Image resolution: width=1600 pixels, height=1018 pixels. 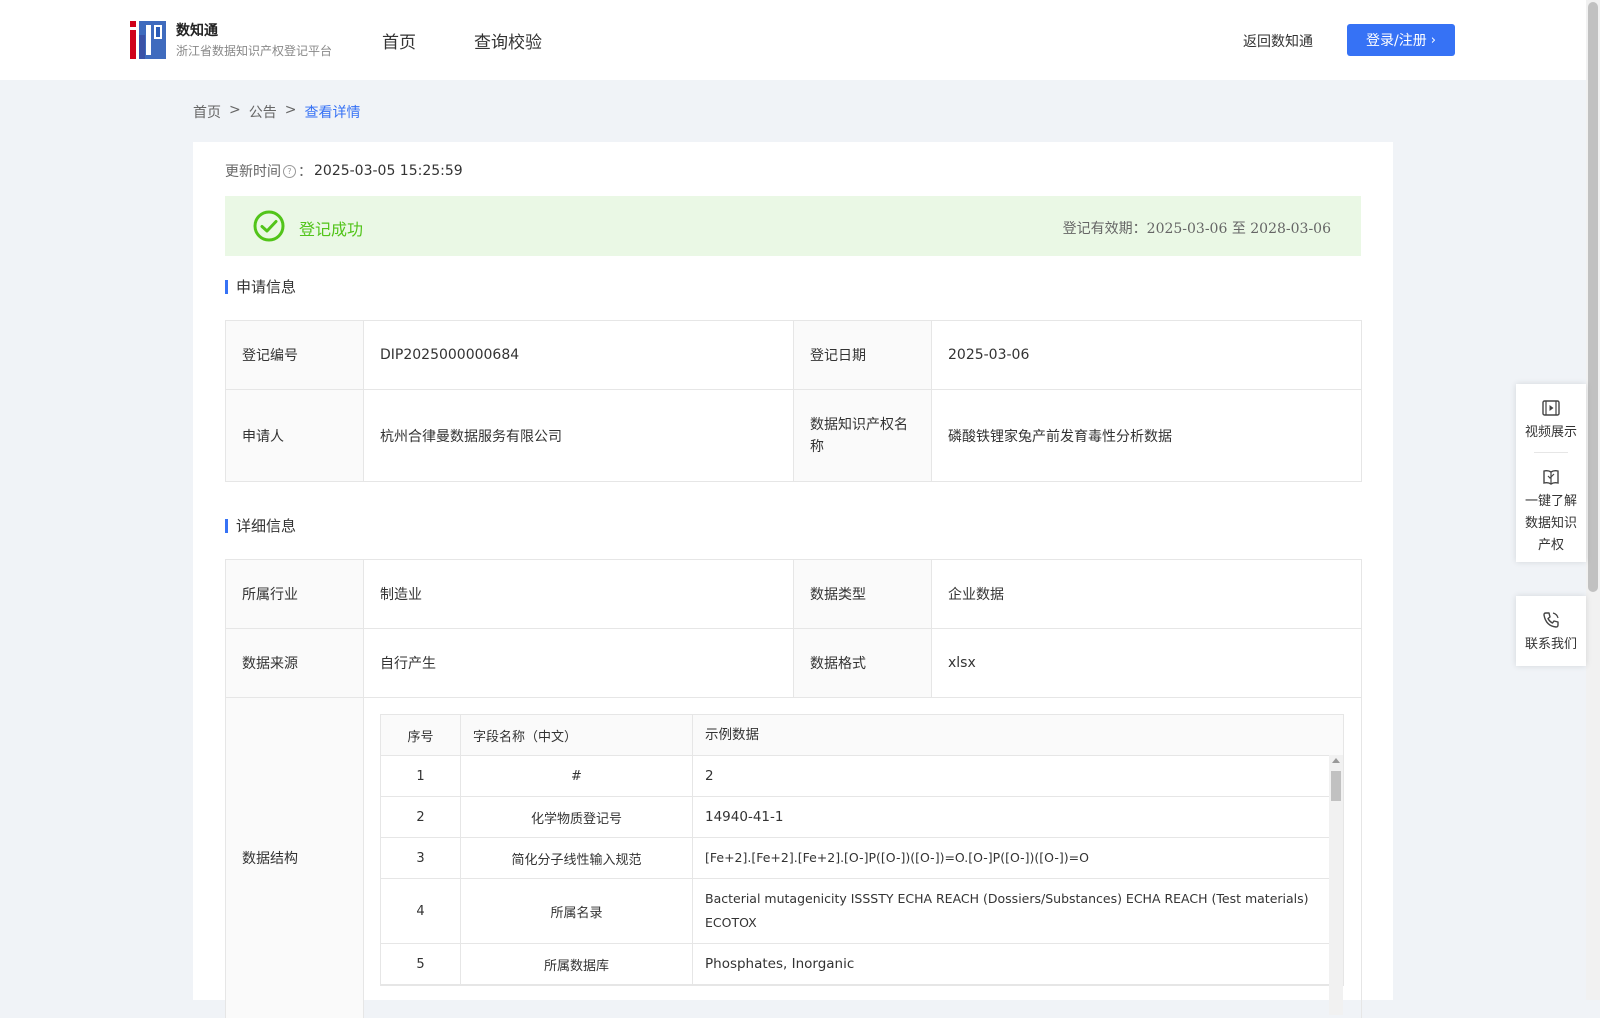 I want to click on breadcrumb: 首页 > 公告 > 查看详情, so click(x=276, y=112).